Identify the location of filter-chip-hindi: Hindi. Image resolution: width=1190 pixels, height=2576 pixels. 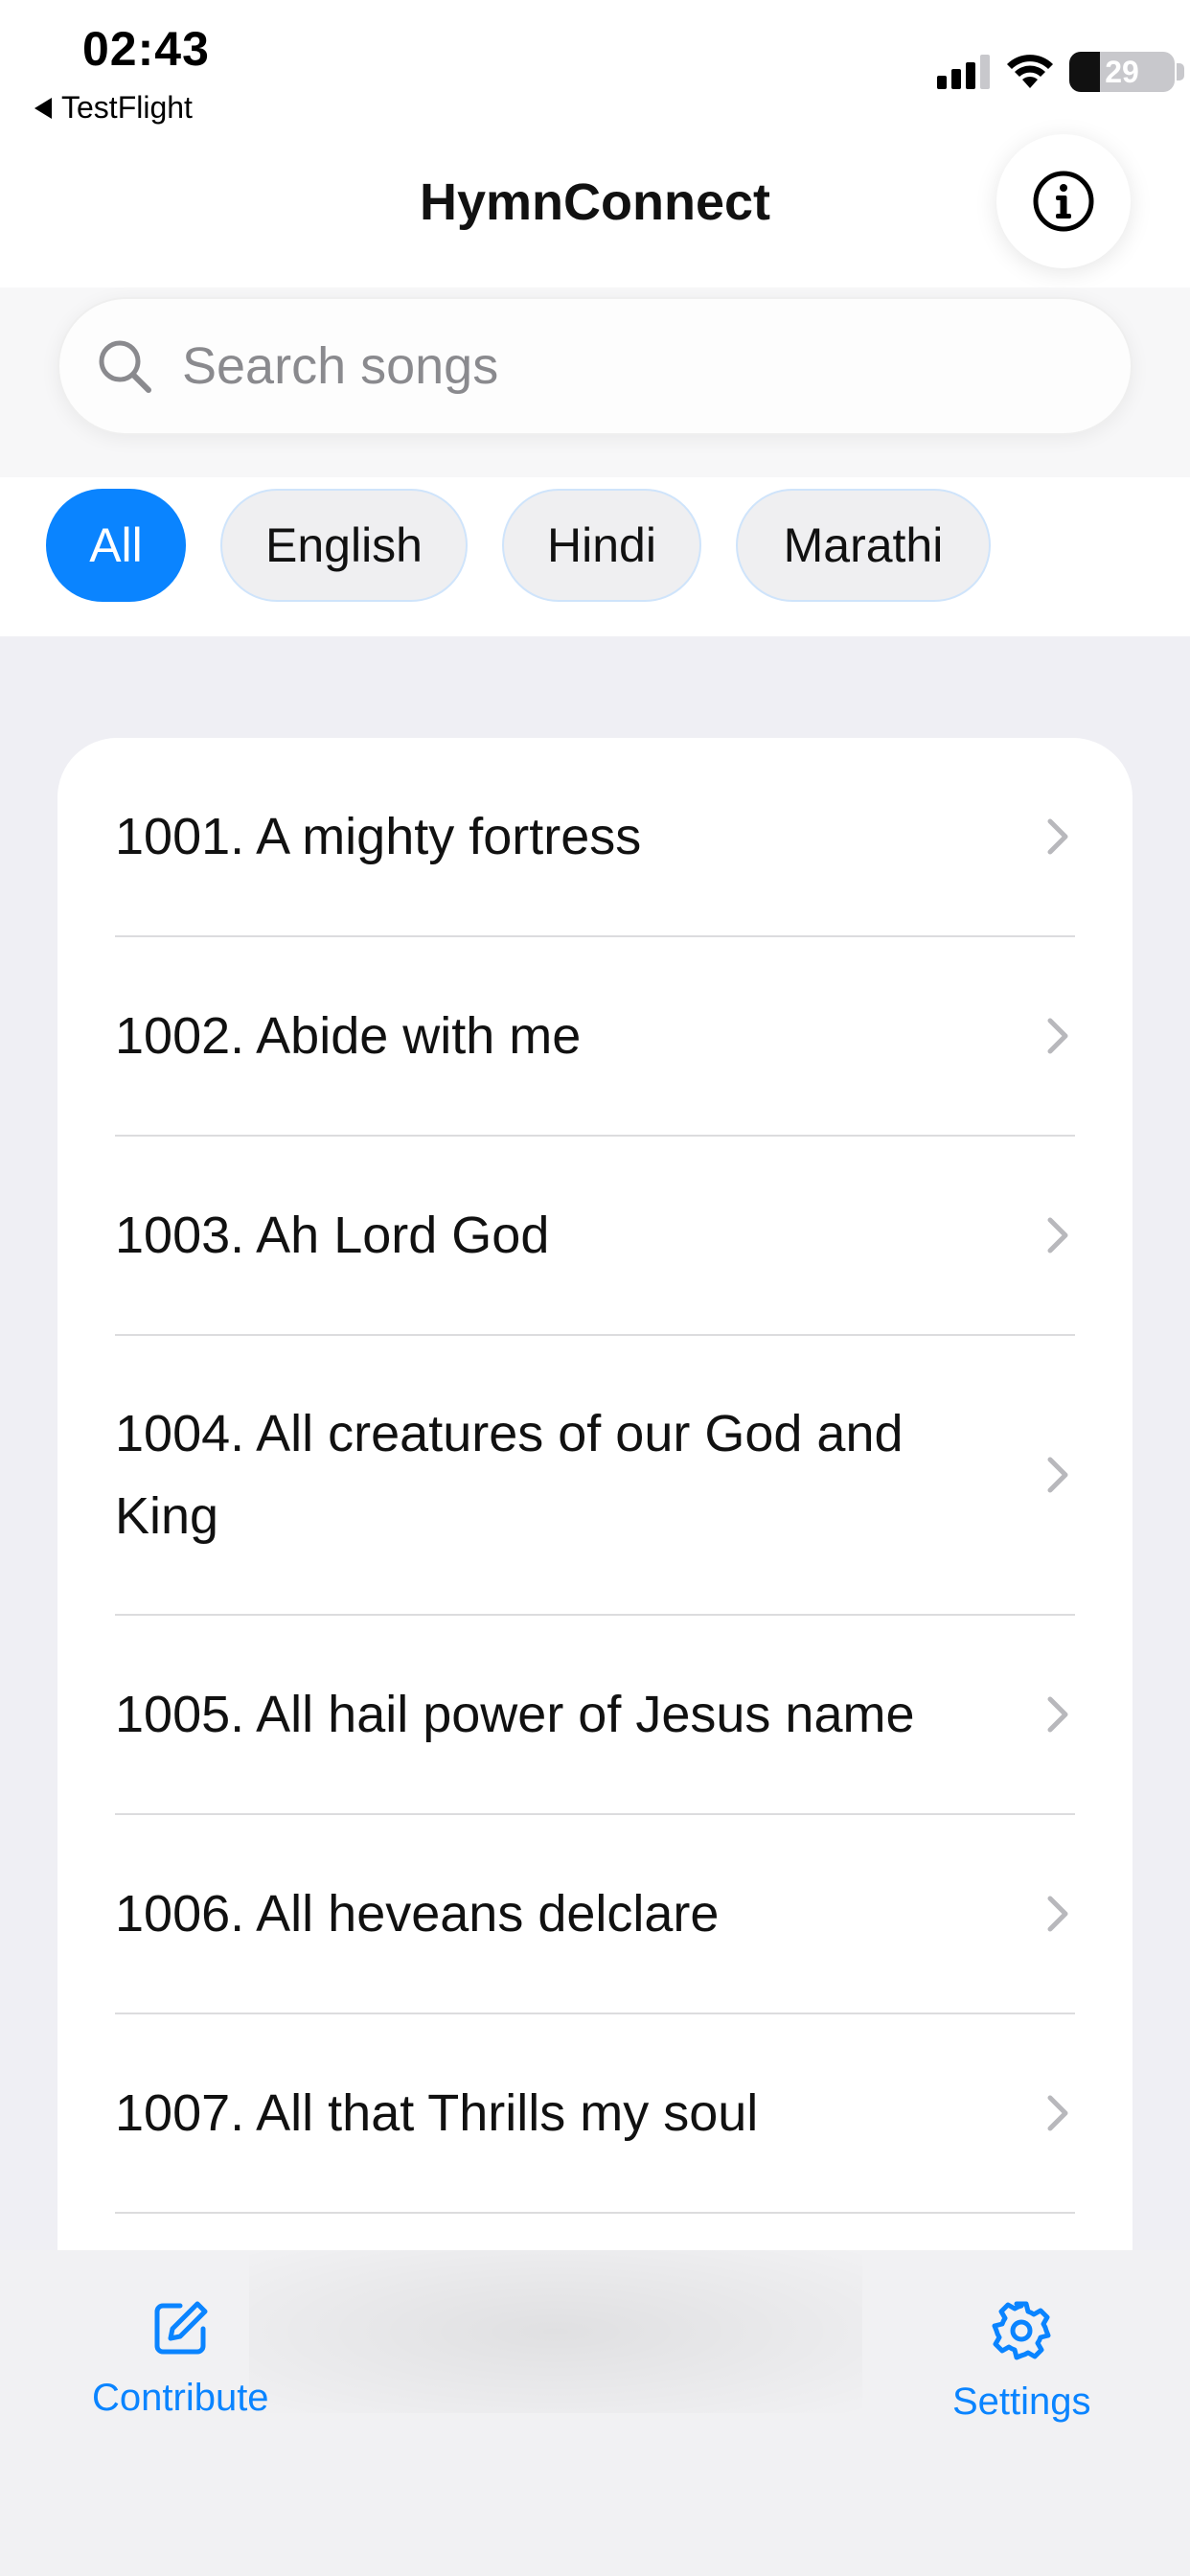
(602, 545).